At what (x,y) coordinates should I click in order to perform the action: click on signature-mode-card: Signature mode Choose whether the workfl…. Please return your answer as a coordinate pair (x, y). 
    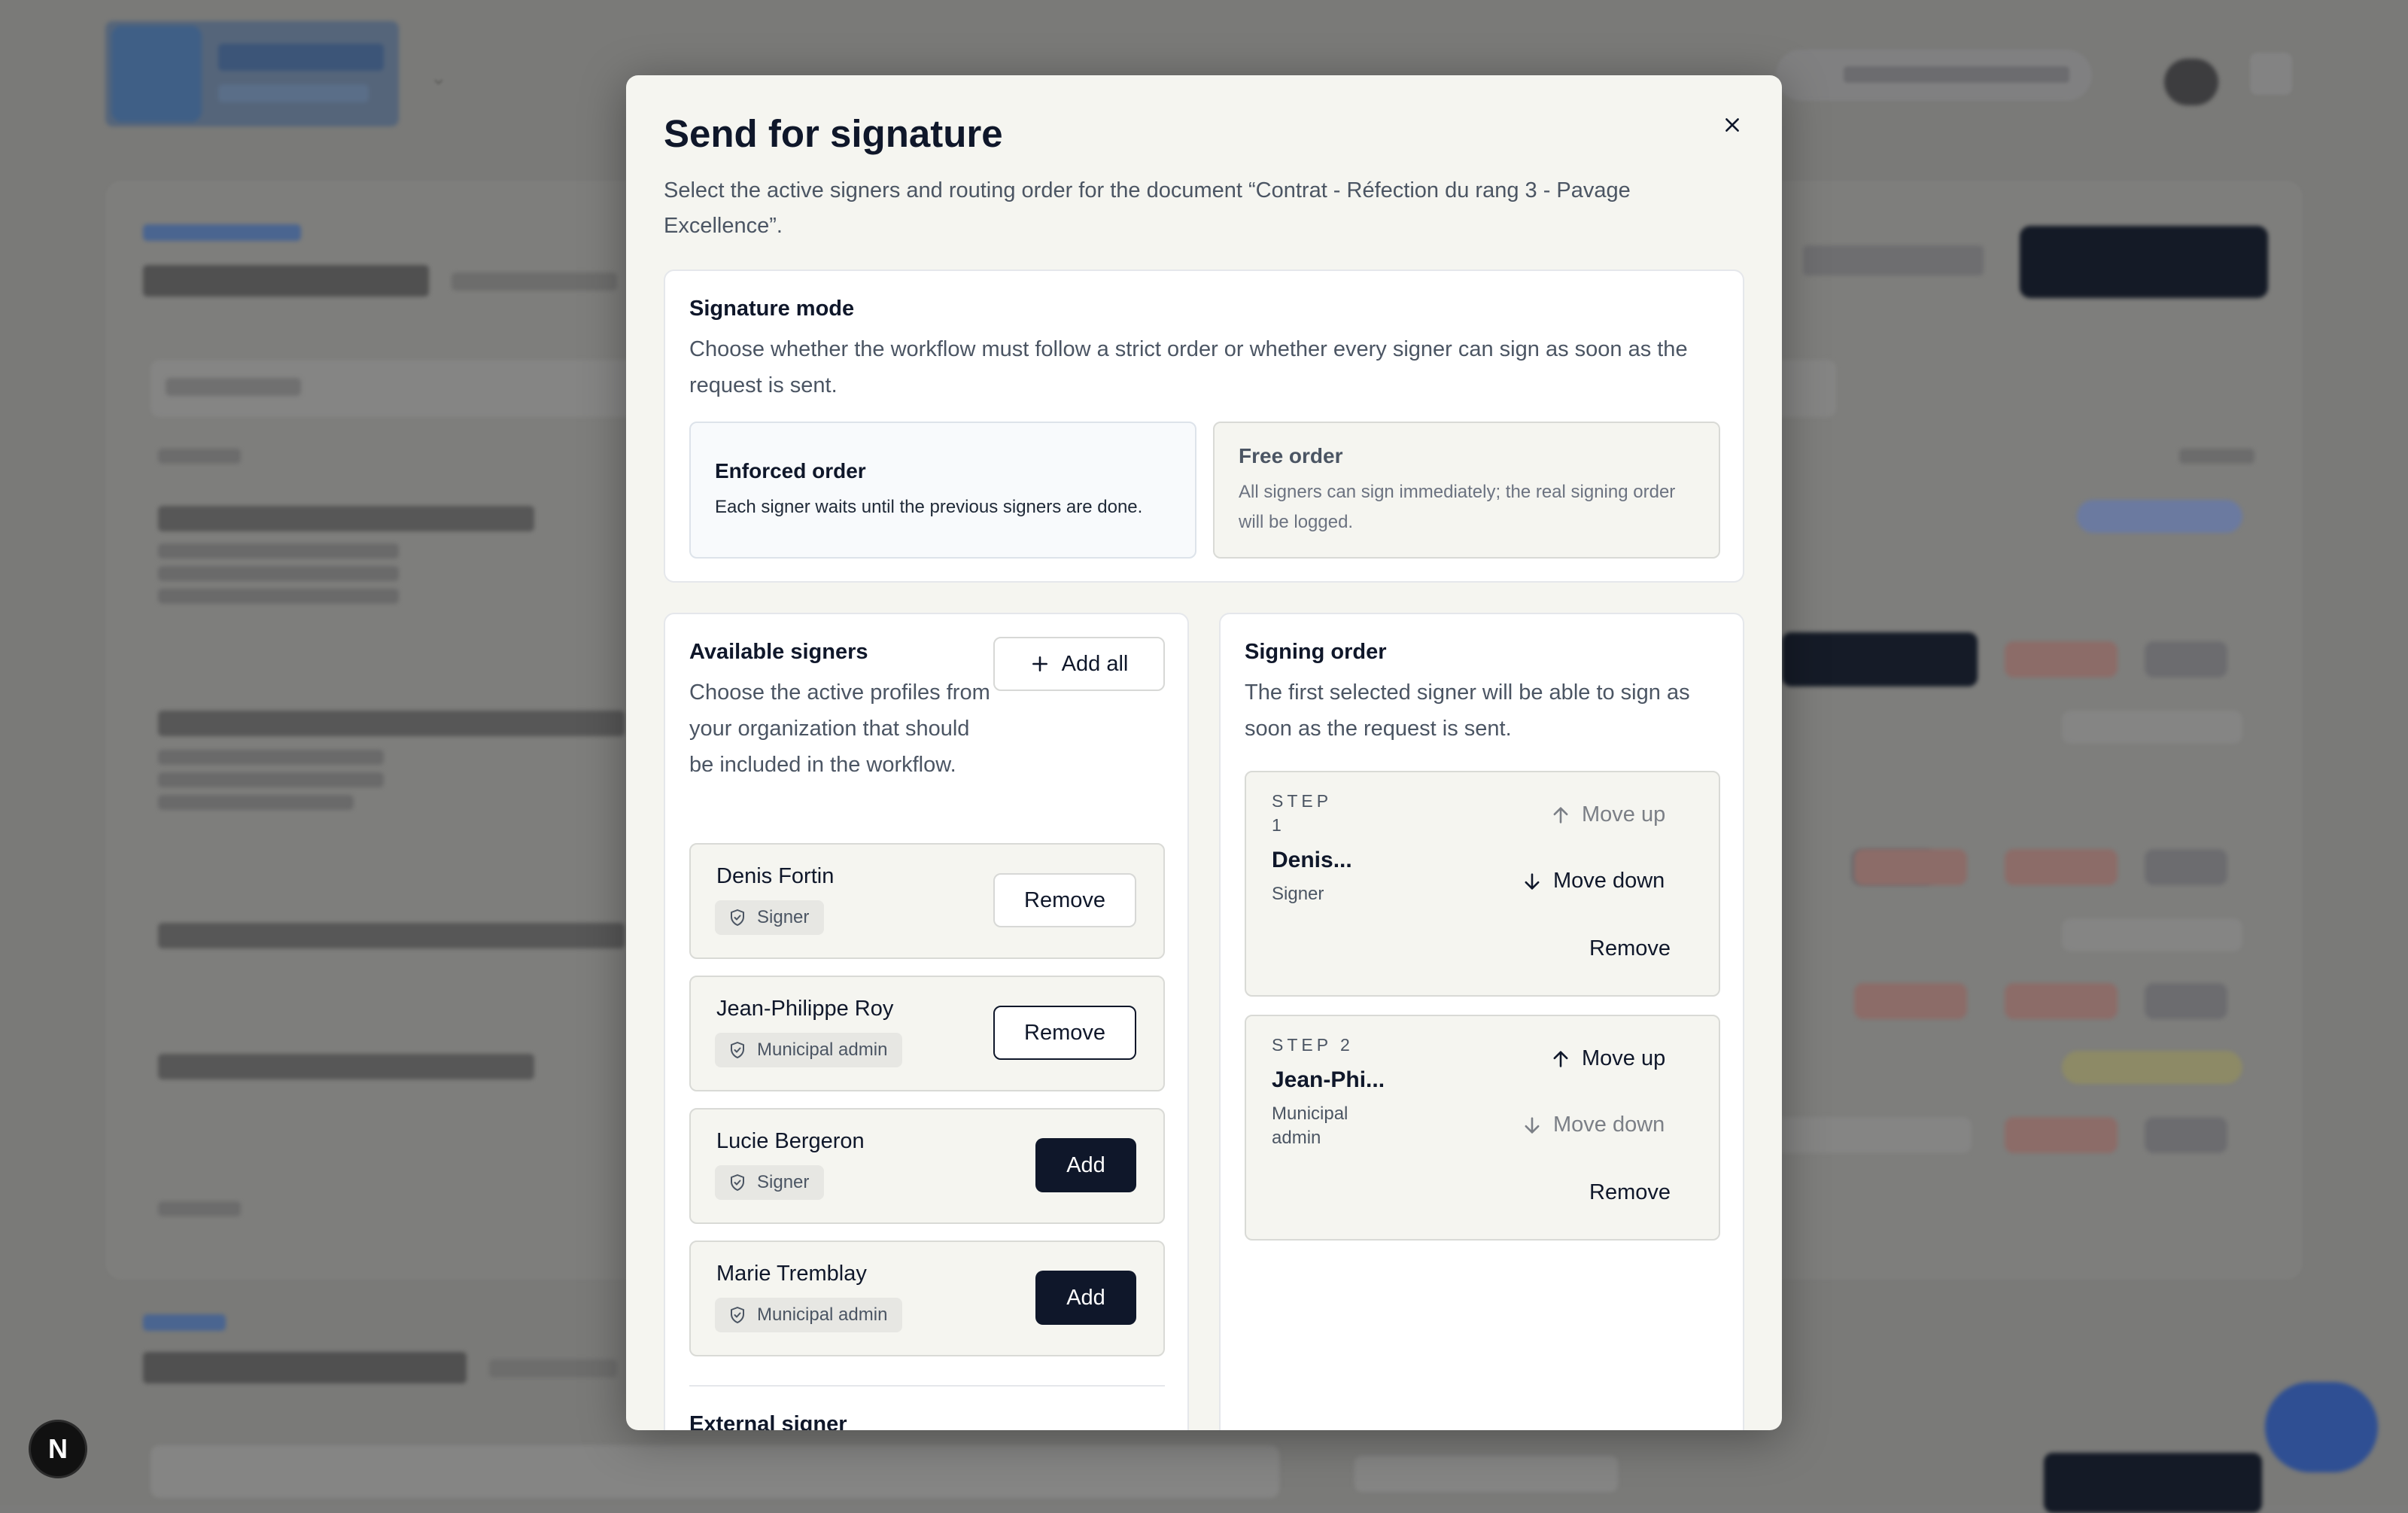
    Looking at the image, I should click on (1204, 426).